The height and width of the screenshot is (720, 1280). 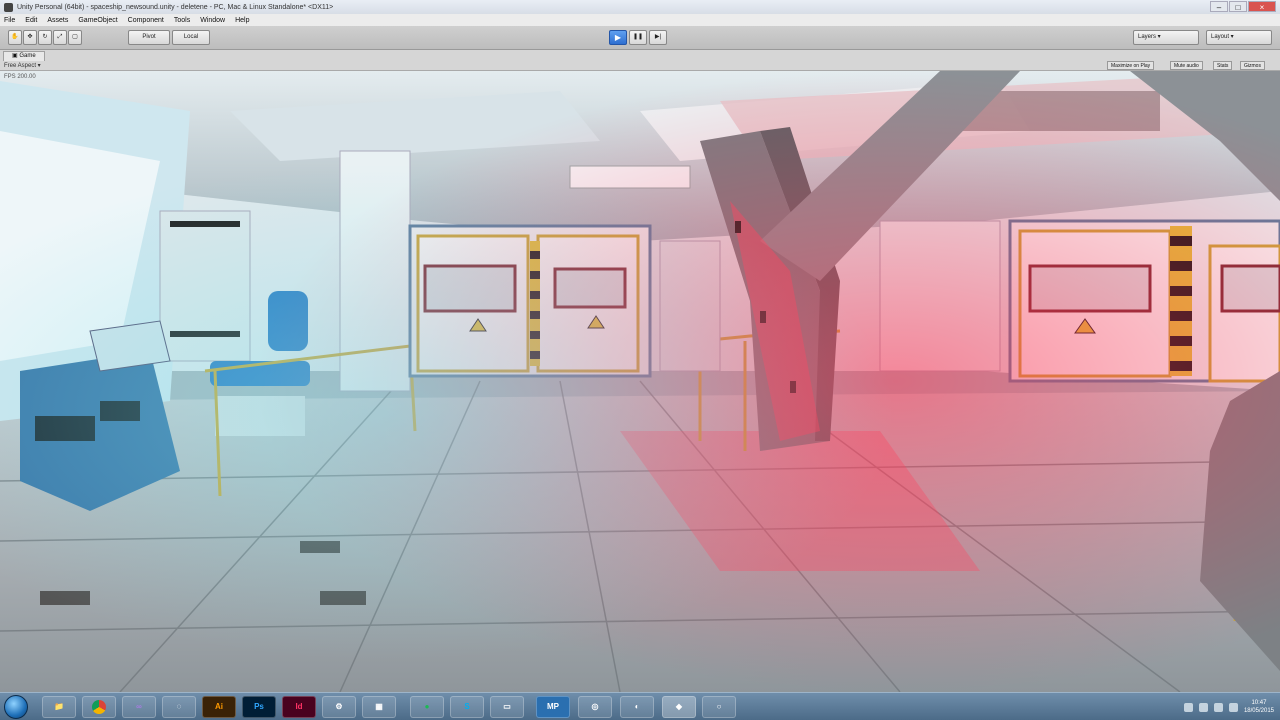 What do you see at coordinates (182, 20) in the screenshot?
I see `menu-tools: Tools` at bounding box center [182, 20].